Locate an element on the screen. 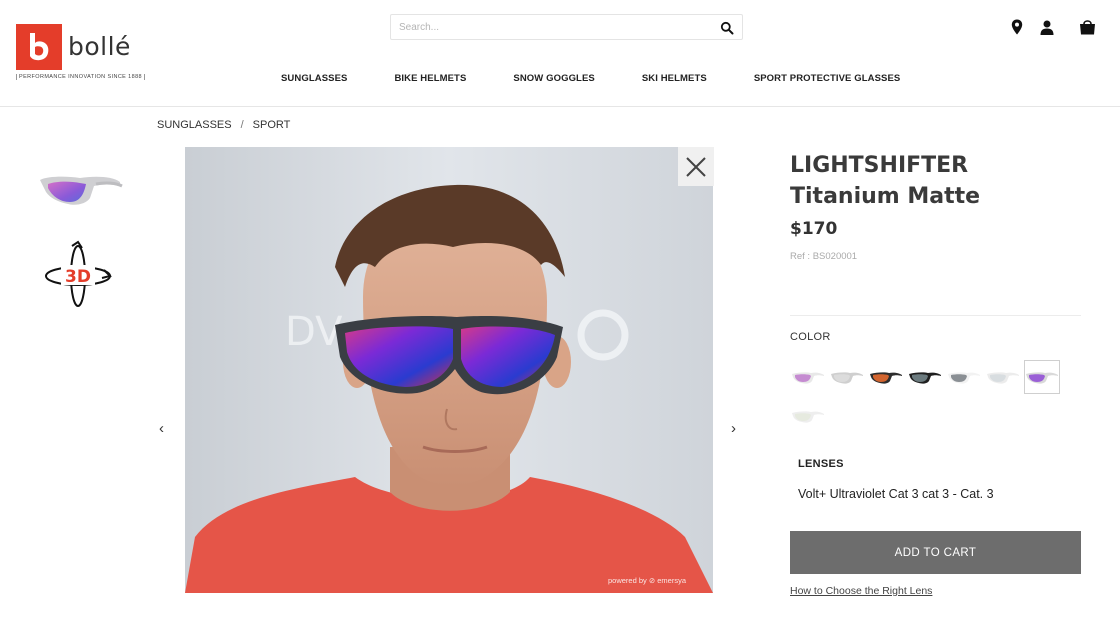  lenses-value: Volt+ Ultraviolet Cat 3 cat 3 - Cat. 3 is located at coordinates (896, 494).